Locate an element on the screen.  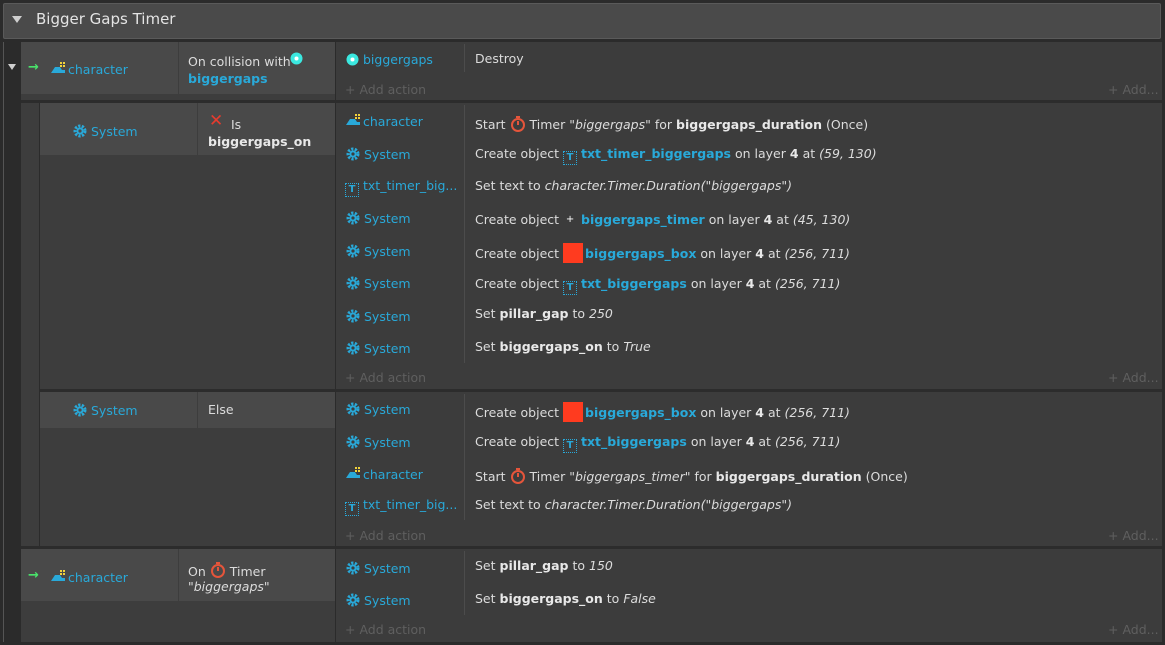
gutter-line is located at coordinates (3, 342).